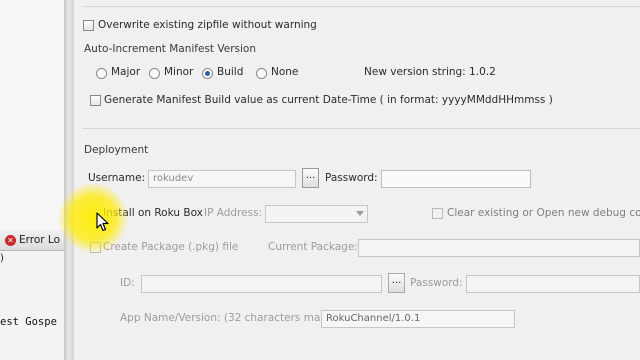 The image size is (640, 360). What do you see at coordinates (313, 247) in the screenshot?
I see `current-package-label: Current Package:` at bounding box center [313, 247].